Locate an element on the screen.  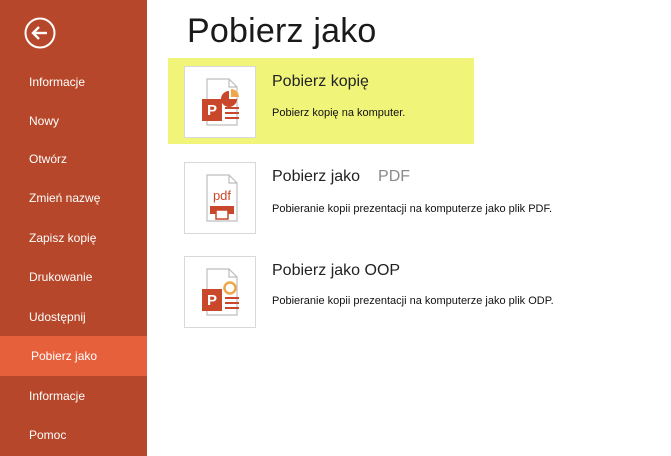
option-title: Pobierz jako OOP is located at coordinates (336, 270).